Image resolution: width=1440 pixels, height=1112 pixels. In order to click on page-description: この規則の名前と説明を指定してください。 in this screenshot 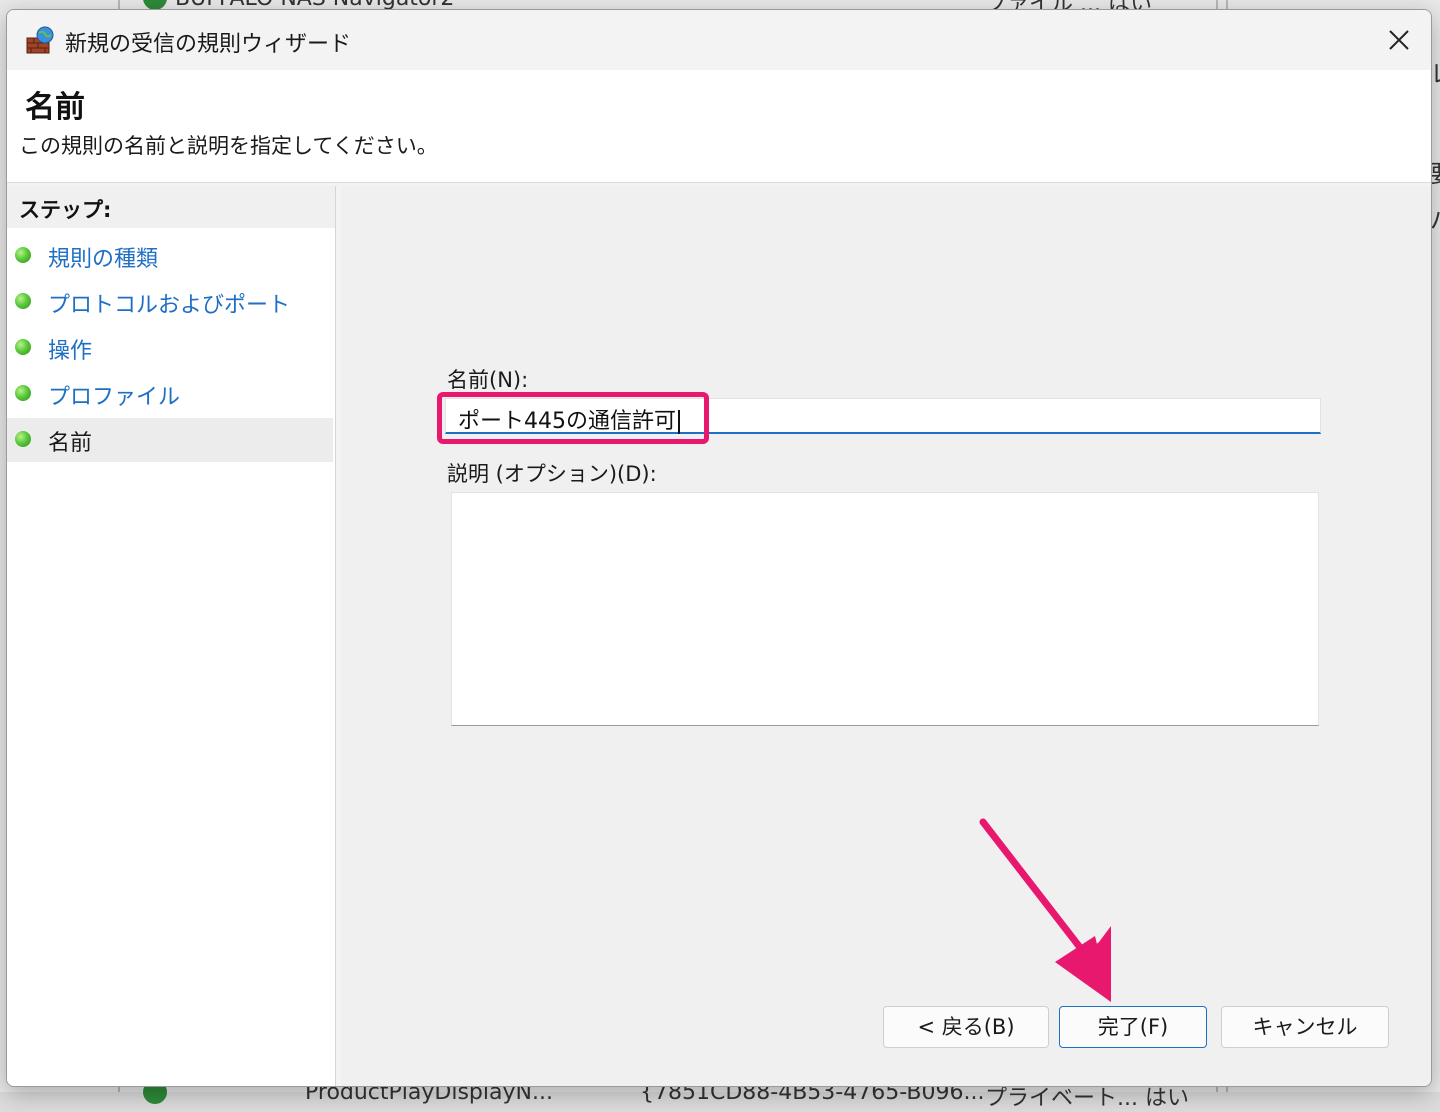, I will do `click(228, 146)`.